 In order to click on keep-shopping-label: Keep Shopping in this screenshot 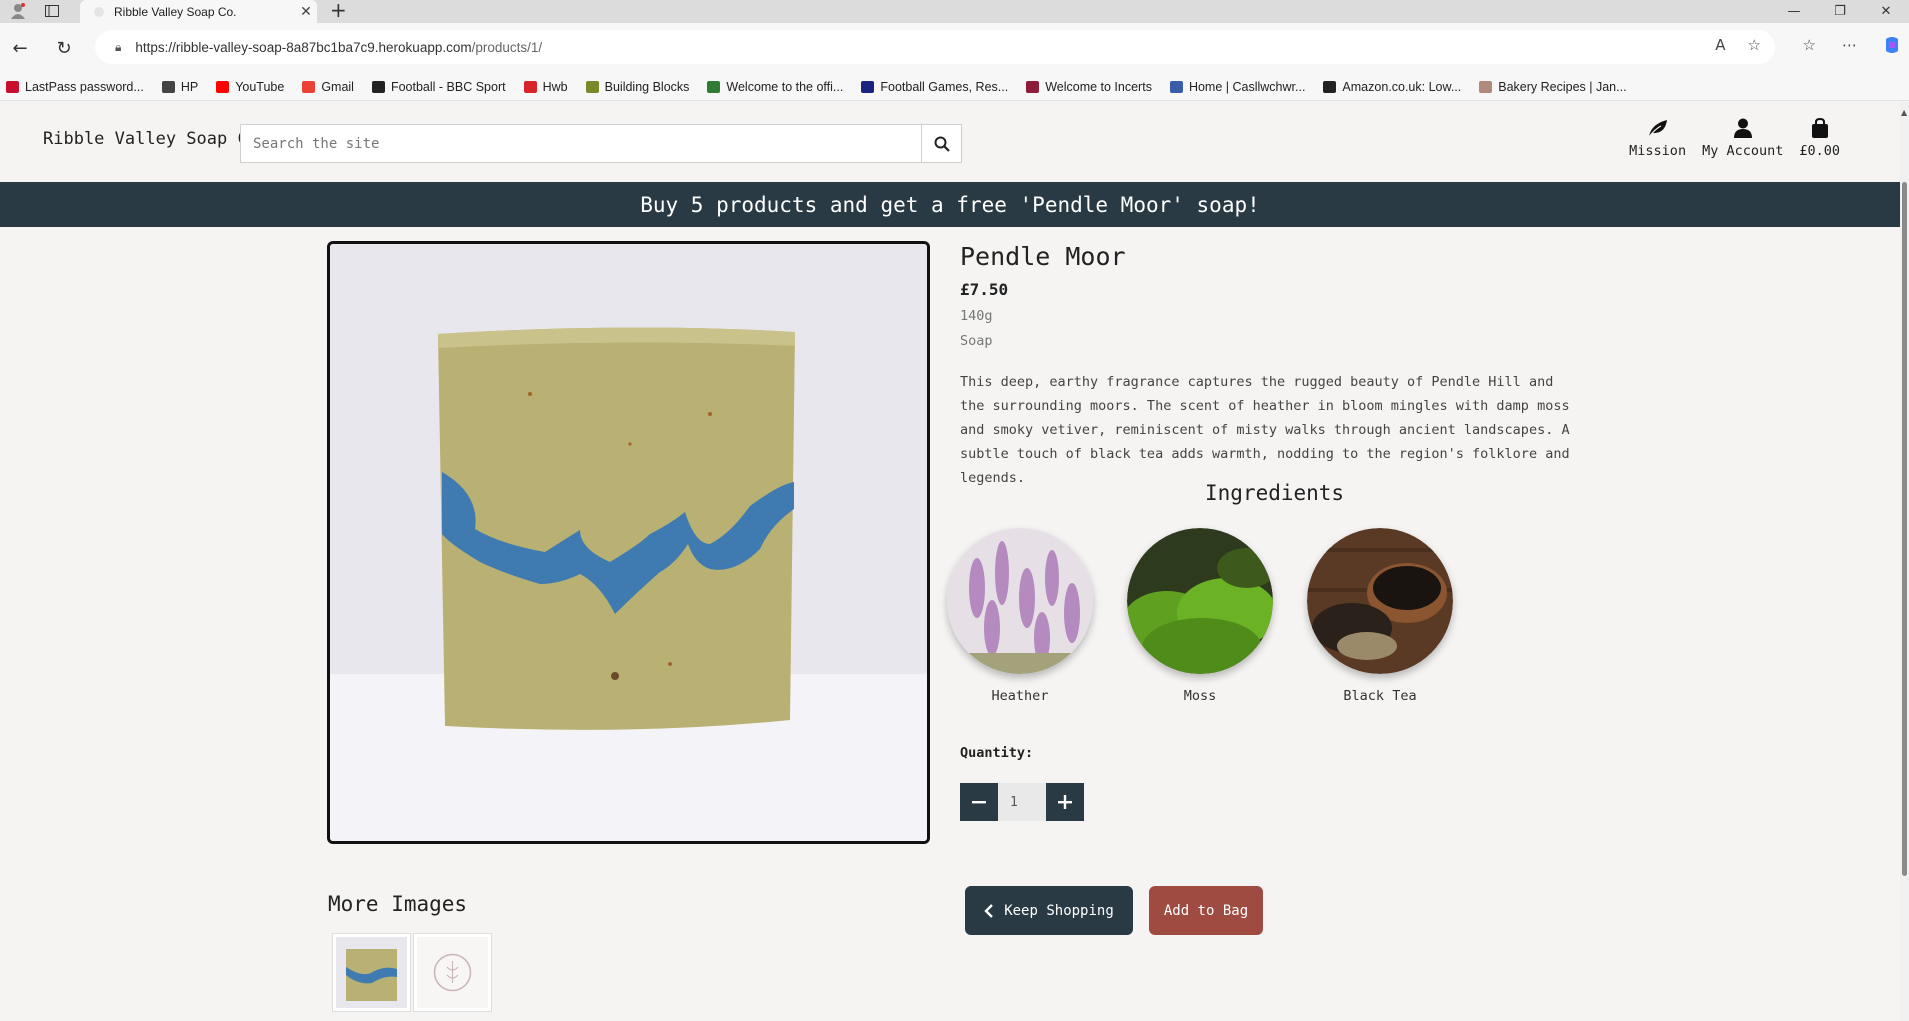, I will do `click(1059, 910)`.